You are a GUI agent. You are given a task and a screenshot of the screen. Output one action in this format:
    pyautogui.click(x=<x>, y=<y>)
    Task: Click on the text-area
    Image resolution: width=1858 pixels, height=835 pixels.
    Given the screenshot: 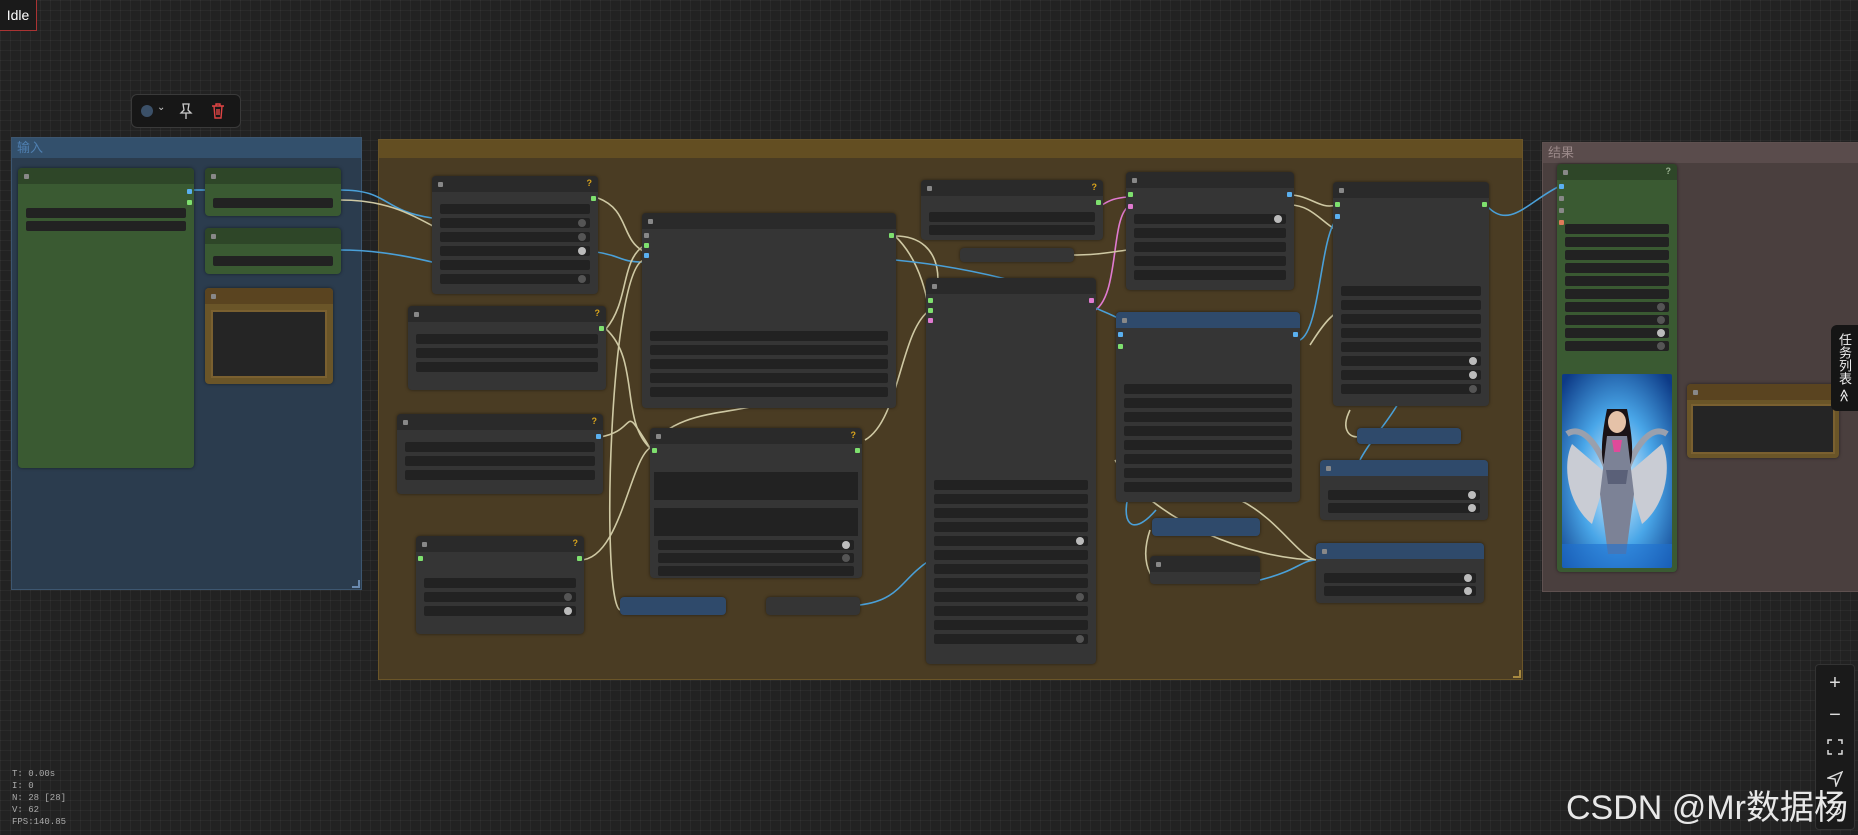 What is the action you would take?
    pyautogui.click(x=756, y=522)
    